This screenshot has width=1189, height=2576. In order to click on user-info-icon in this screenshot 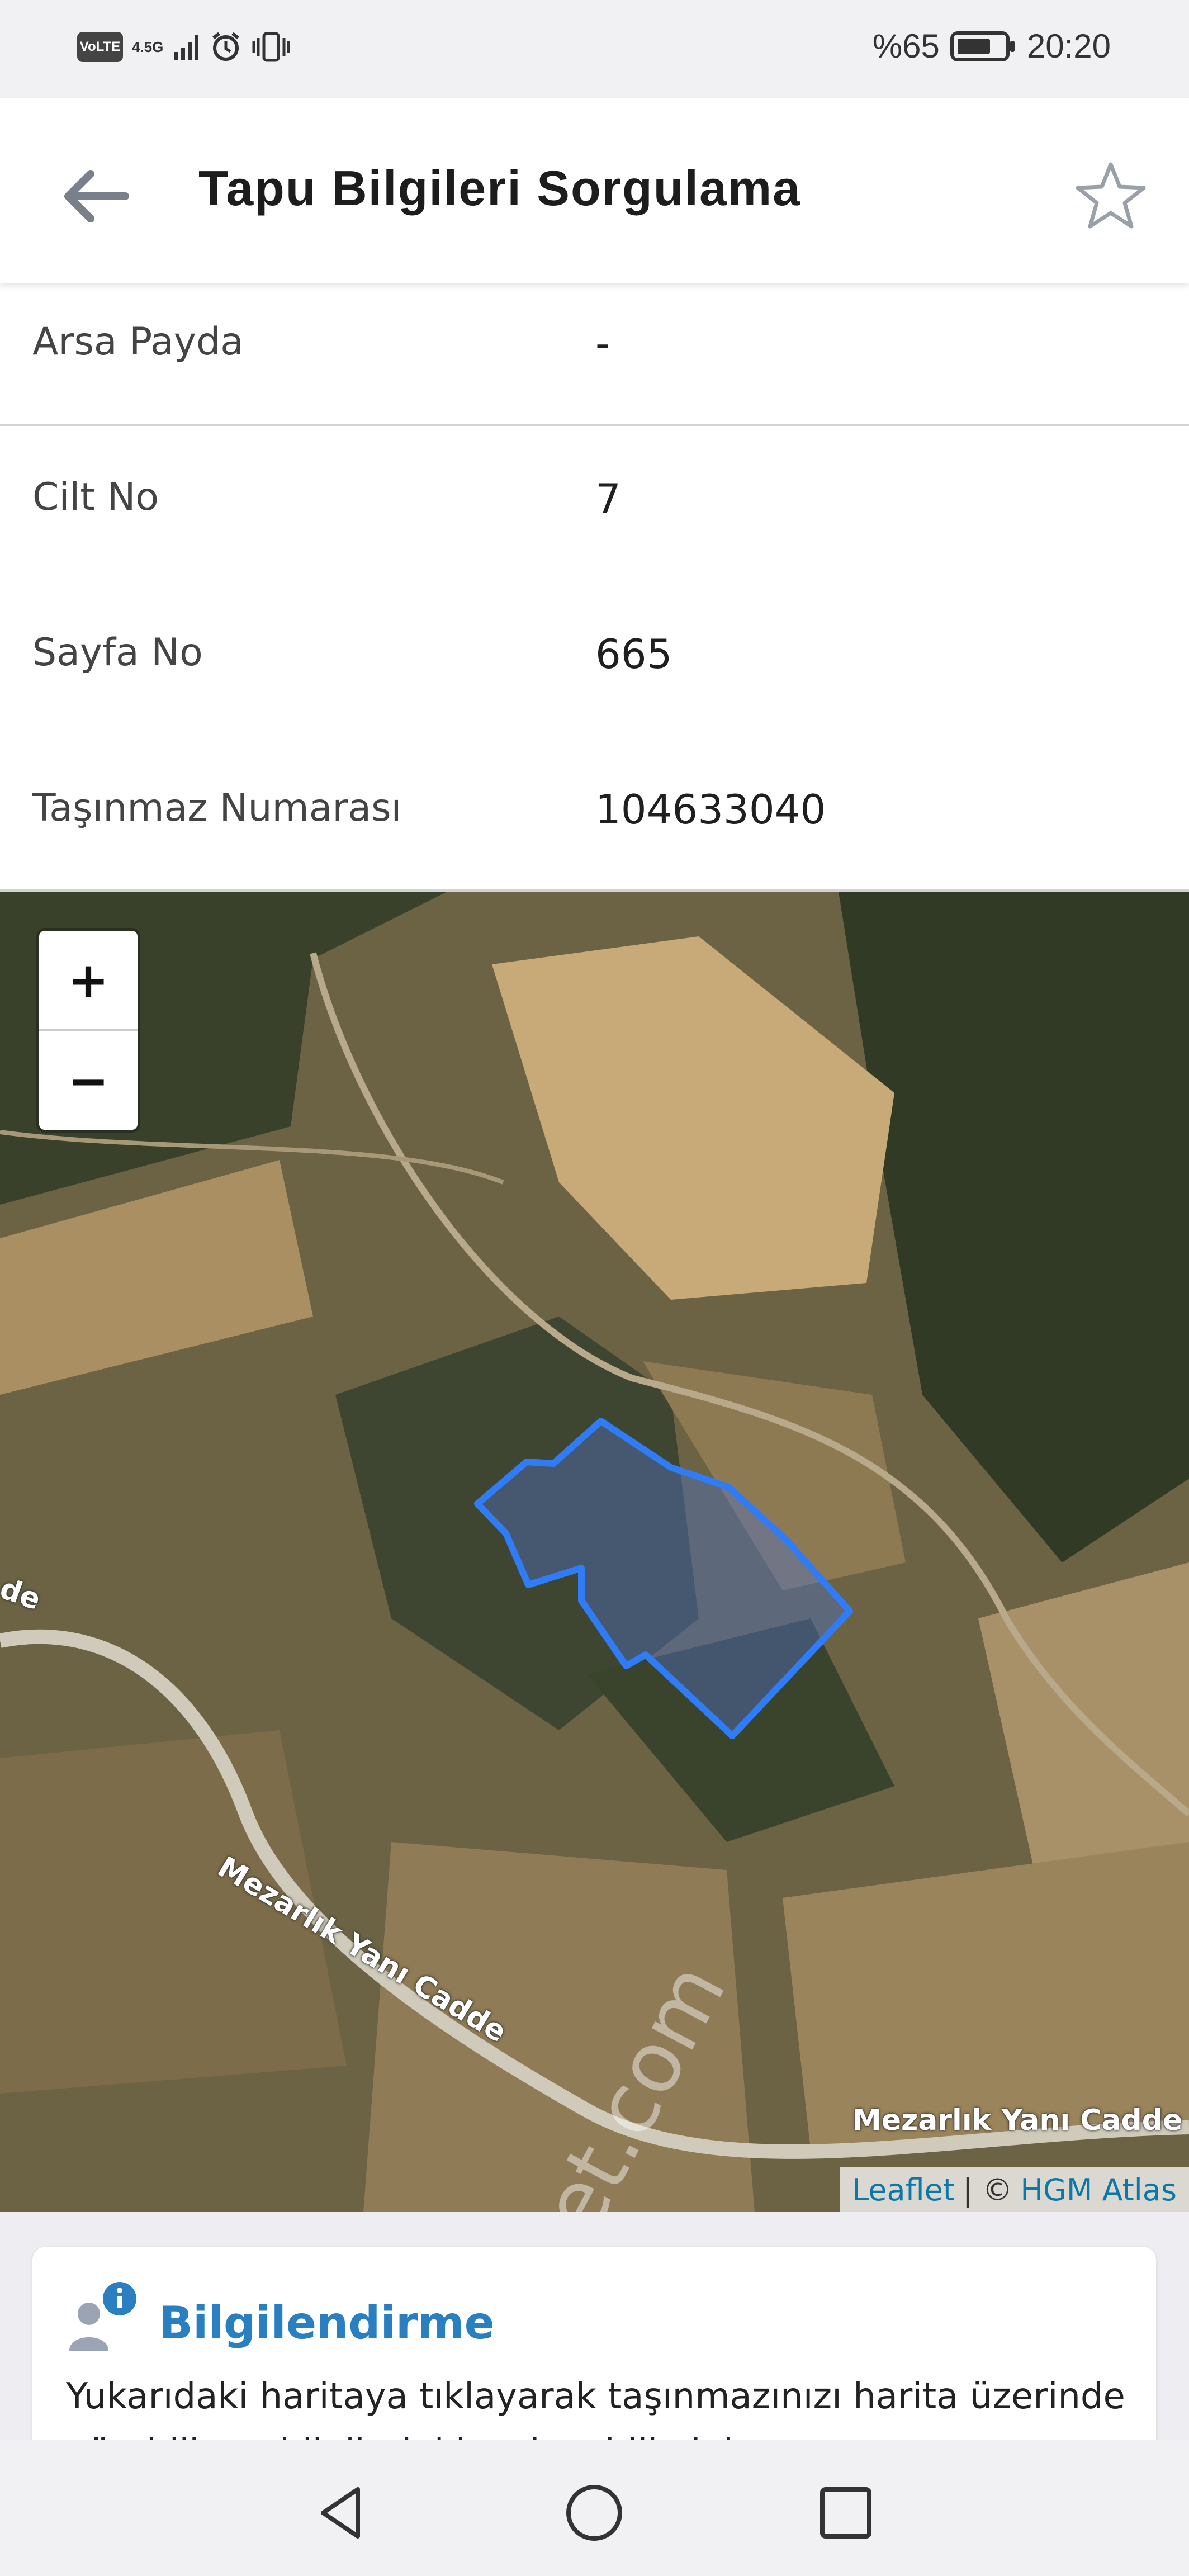, I will do `click(102, 2317)`.